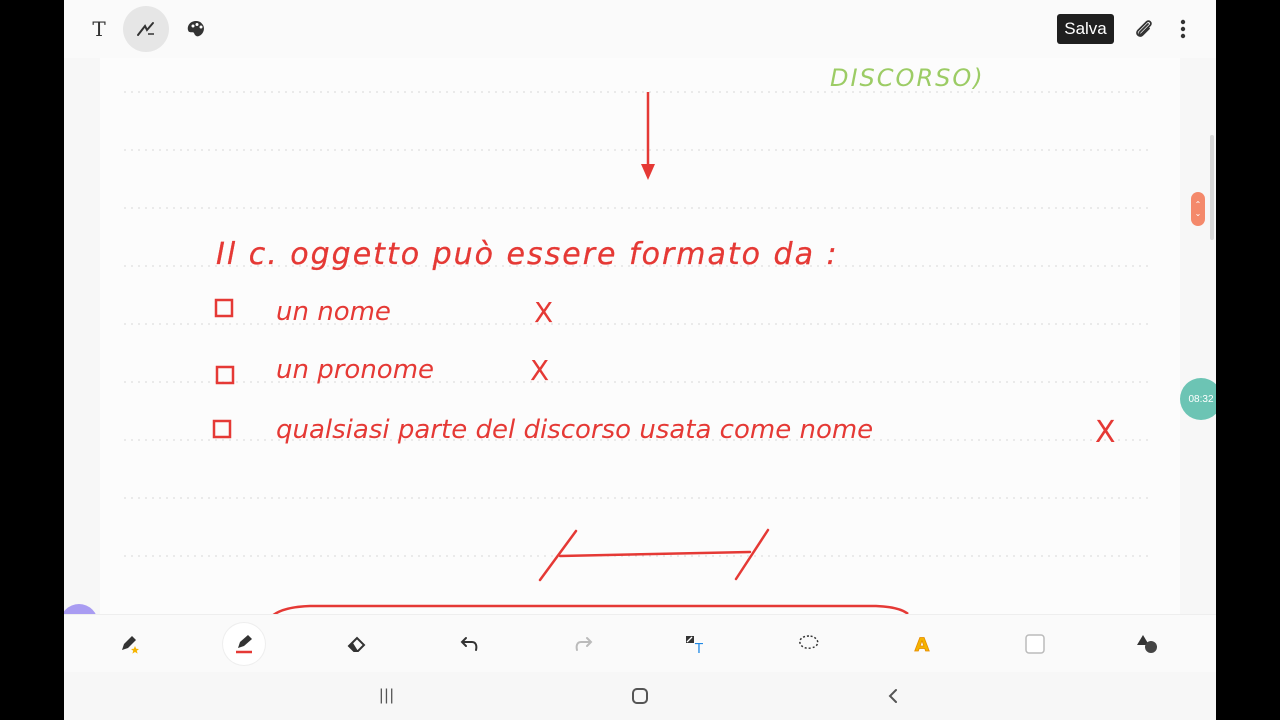  Describe the element at coordinates (196, 29) in the screenshot. I see `palette-icon` at that location.